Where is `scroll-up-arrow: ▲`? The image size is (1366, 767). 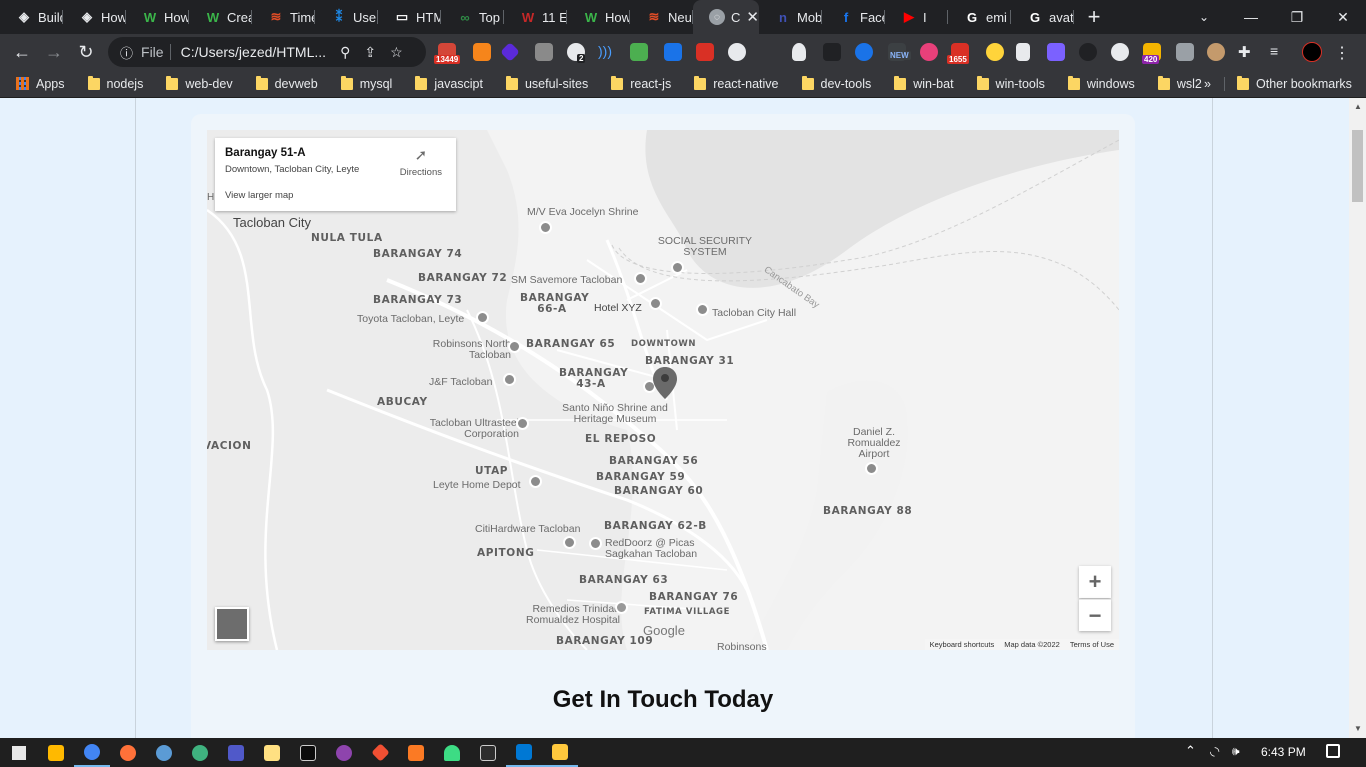
scroll-up-arrow: ▲ is located at coordinates (1358, 106).